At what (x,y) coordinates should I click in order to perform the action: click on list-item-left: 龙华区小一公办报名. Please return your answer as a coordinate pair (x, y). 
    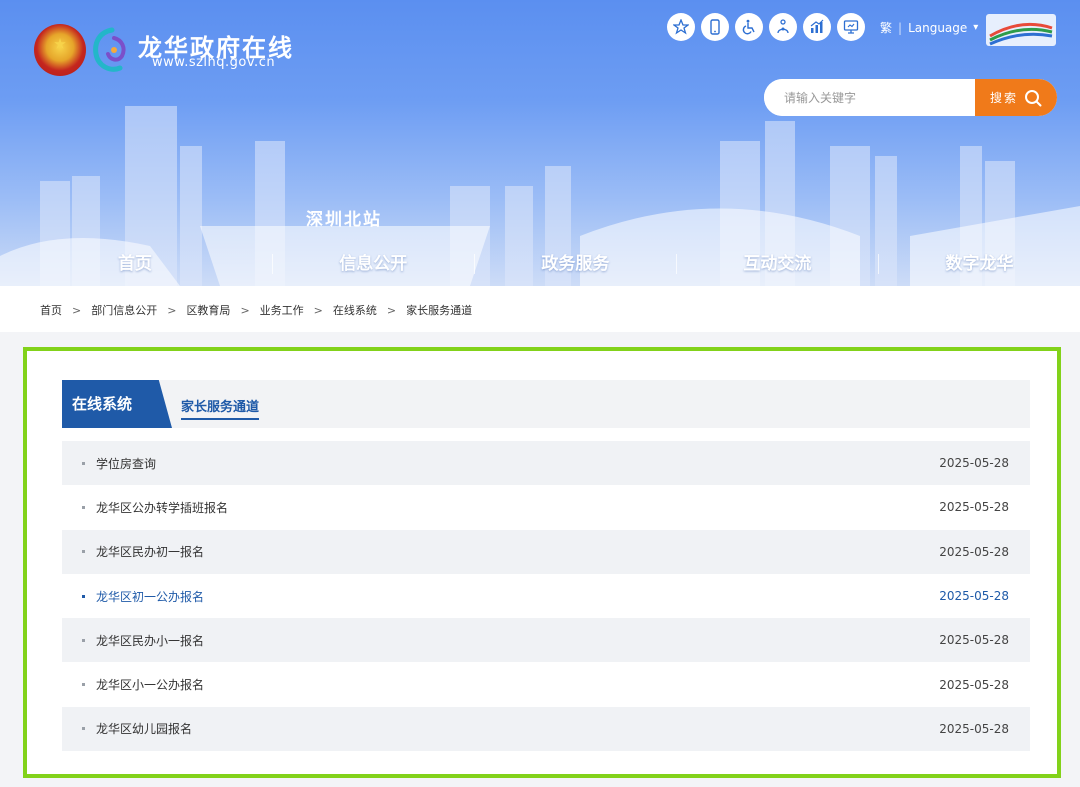
    Looking at the image, I should click on (143, 684).